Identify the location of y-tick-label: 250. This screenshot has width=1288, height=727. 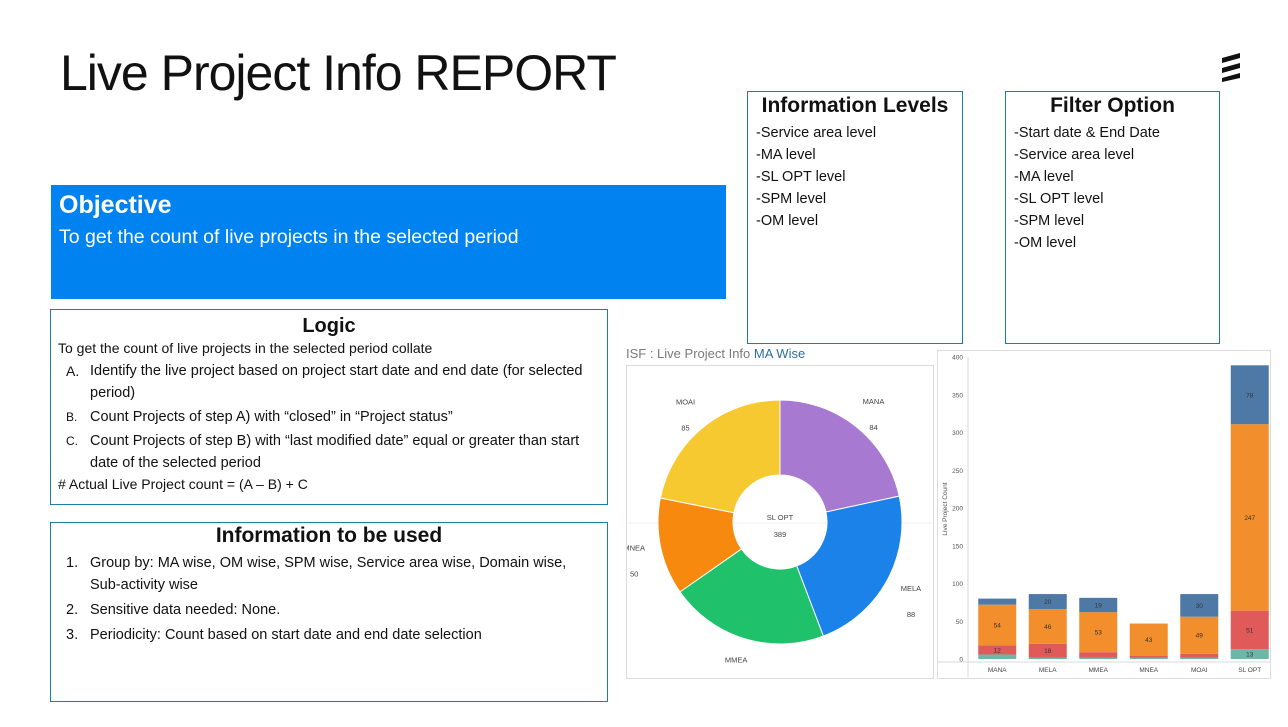
(957, 471).